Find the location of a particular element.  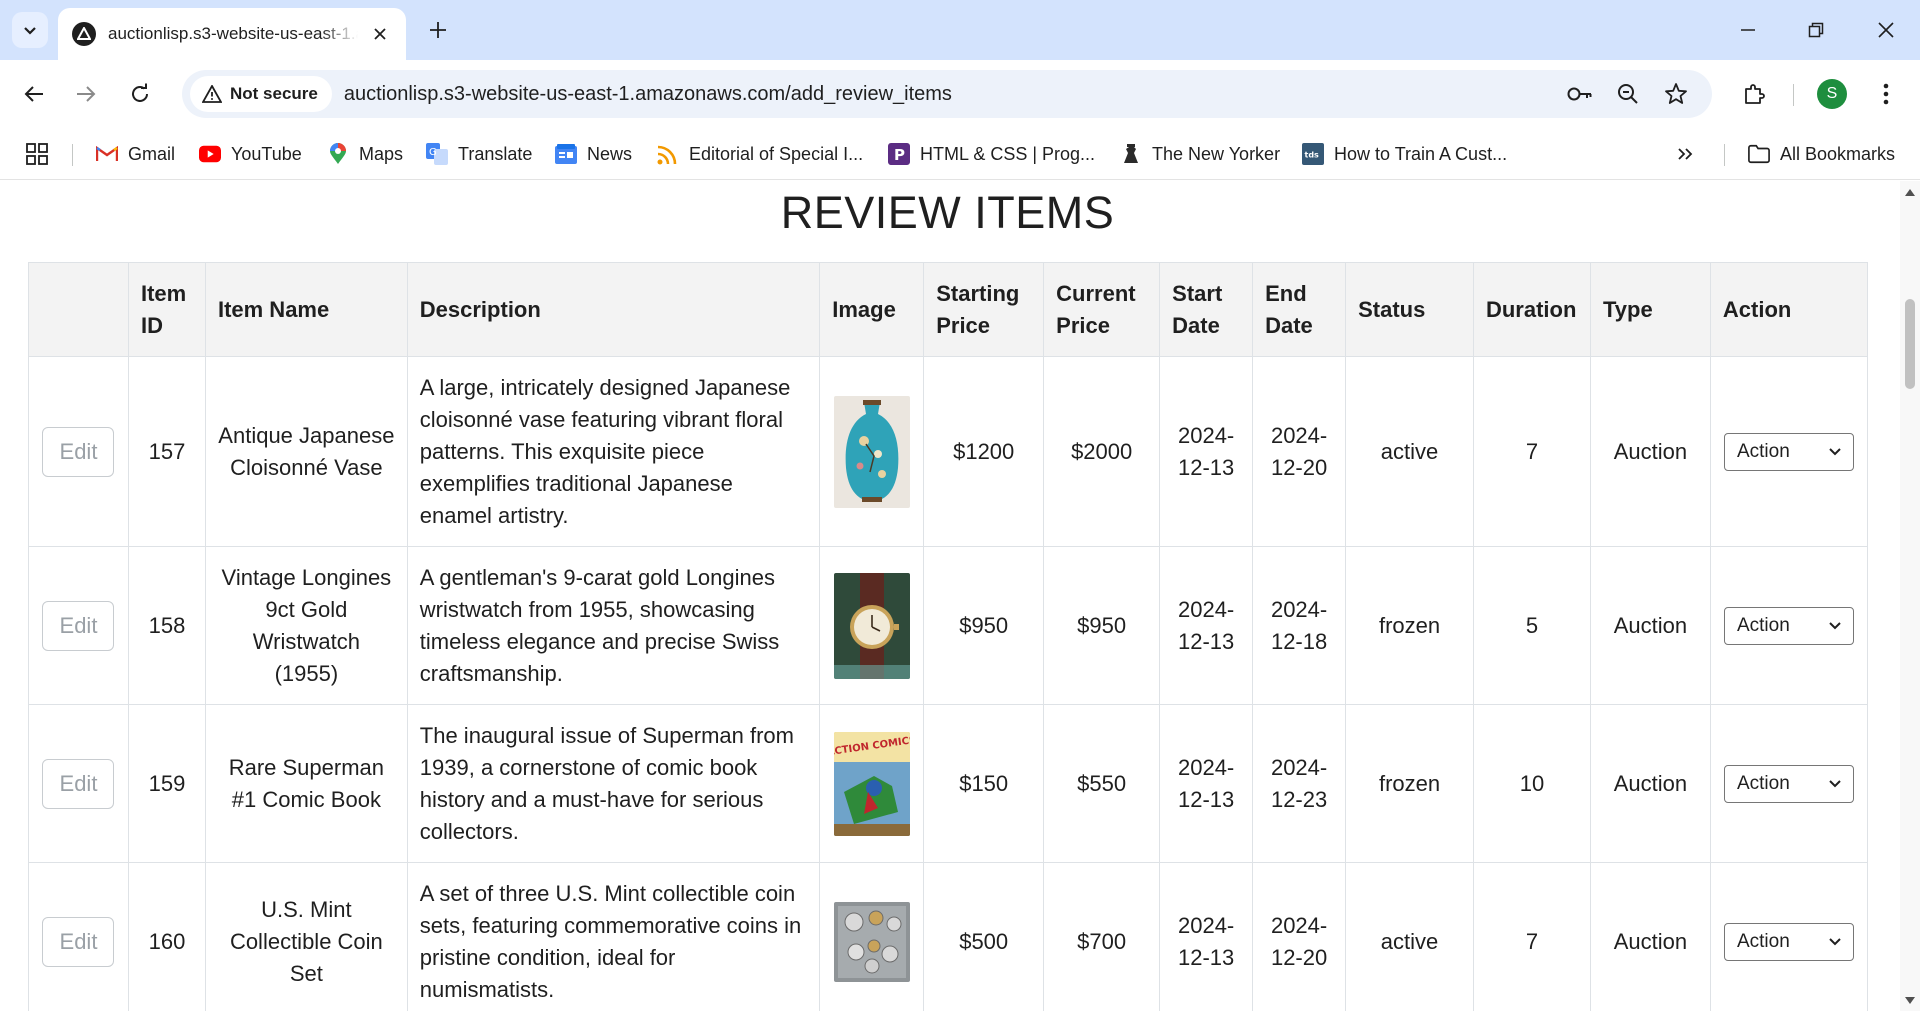

minimize-button is located at coordinates (1748, 30).